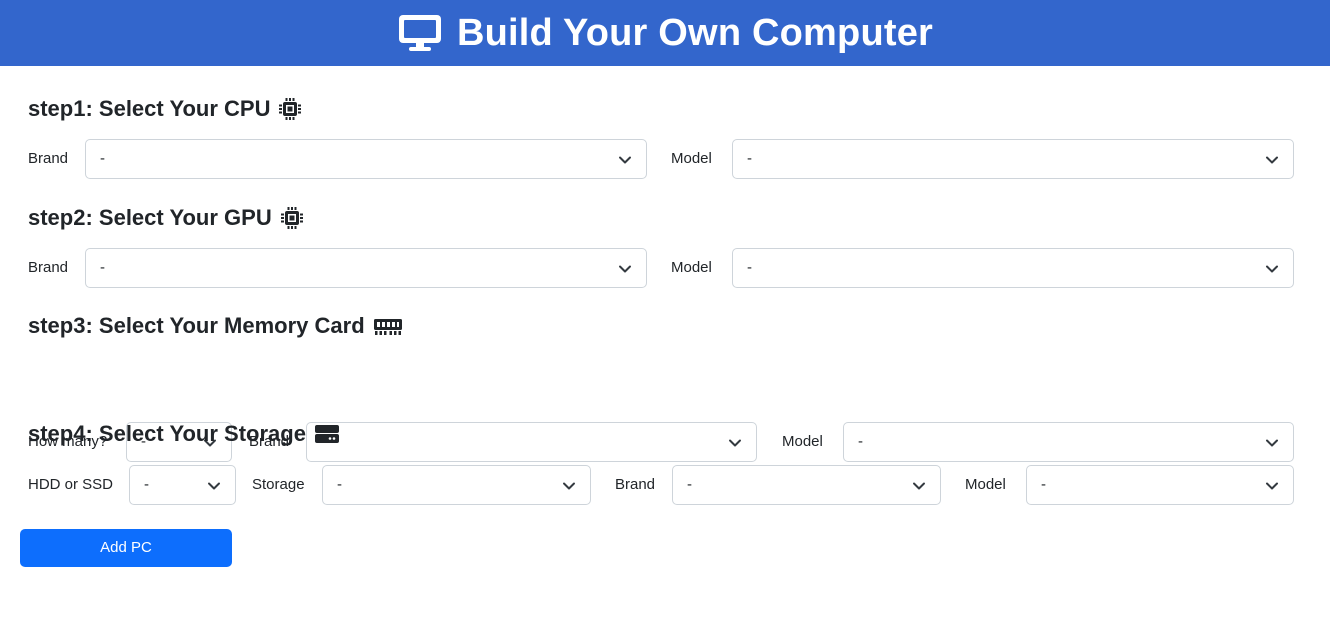 Image resolution: width=1330 pixels, height=637 pixels. What do you see at coordinates (635, 484) in the screenshot?
I see `storage-brand-label: Brand` at bounding box center [635, 484].